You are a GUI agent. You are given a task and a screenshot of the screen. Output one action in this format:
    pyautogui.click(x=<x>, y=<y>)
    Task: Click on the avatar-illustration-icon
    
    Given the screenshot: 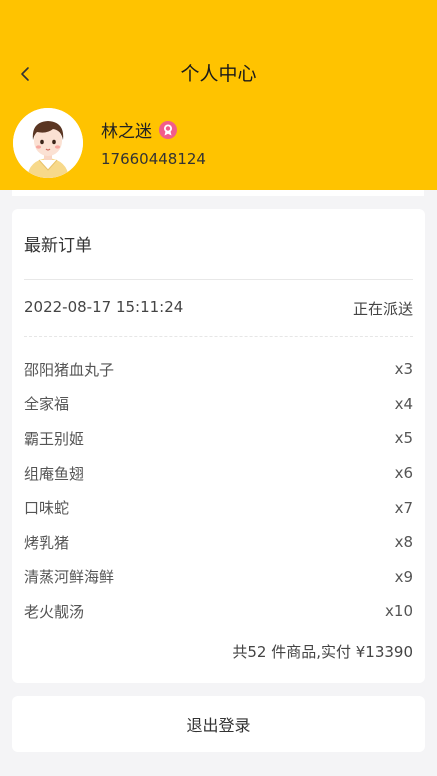 What is the action you would take?
    pyautogui.click(x=48, y=143)
    